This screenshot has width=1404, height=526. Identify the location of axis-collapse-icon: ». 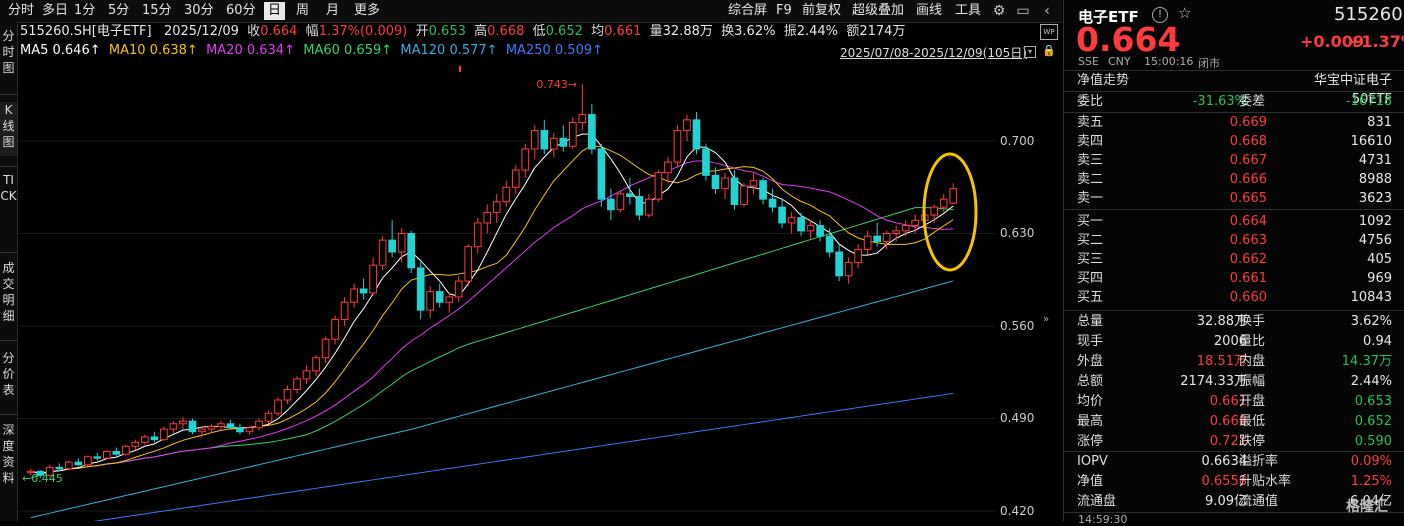
(1046, 319).